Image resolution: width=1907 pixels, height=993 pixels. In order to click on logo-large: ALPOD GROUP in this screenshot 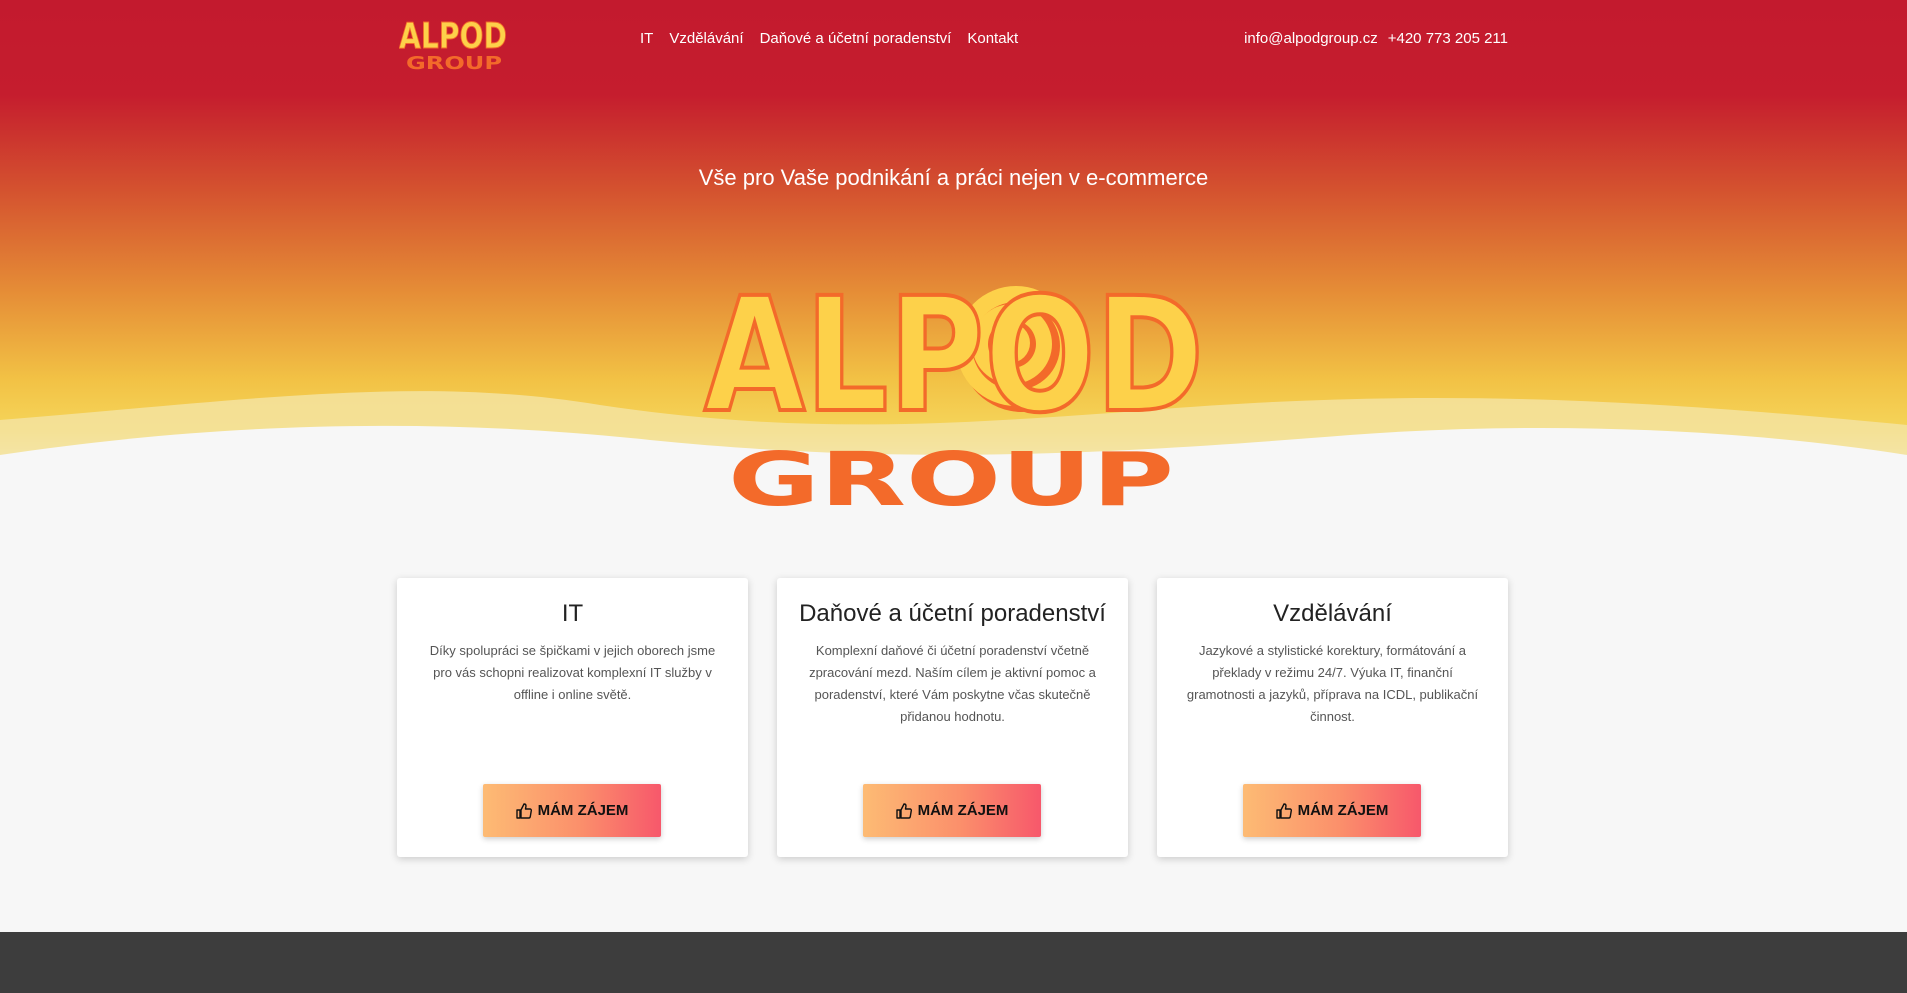, I will do `click(954, 388)`.